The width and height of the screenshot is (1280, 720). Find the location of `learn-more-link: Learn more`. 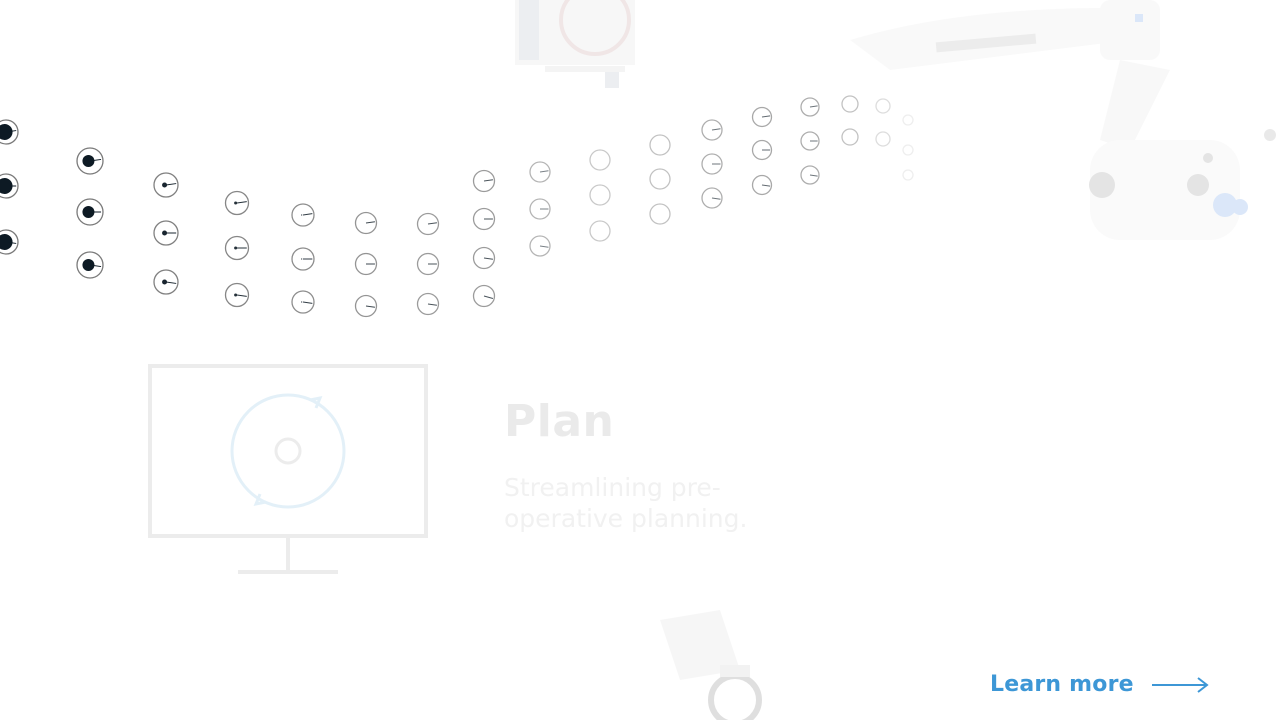

learn-more-link: Learn more is located at coordinates (1100, 684).